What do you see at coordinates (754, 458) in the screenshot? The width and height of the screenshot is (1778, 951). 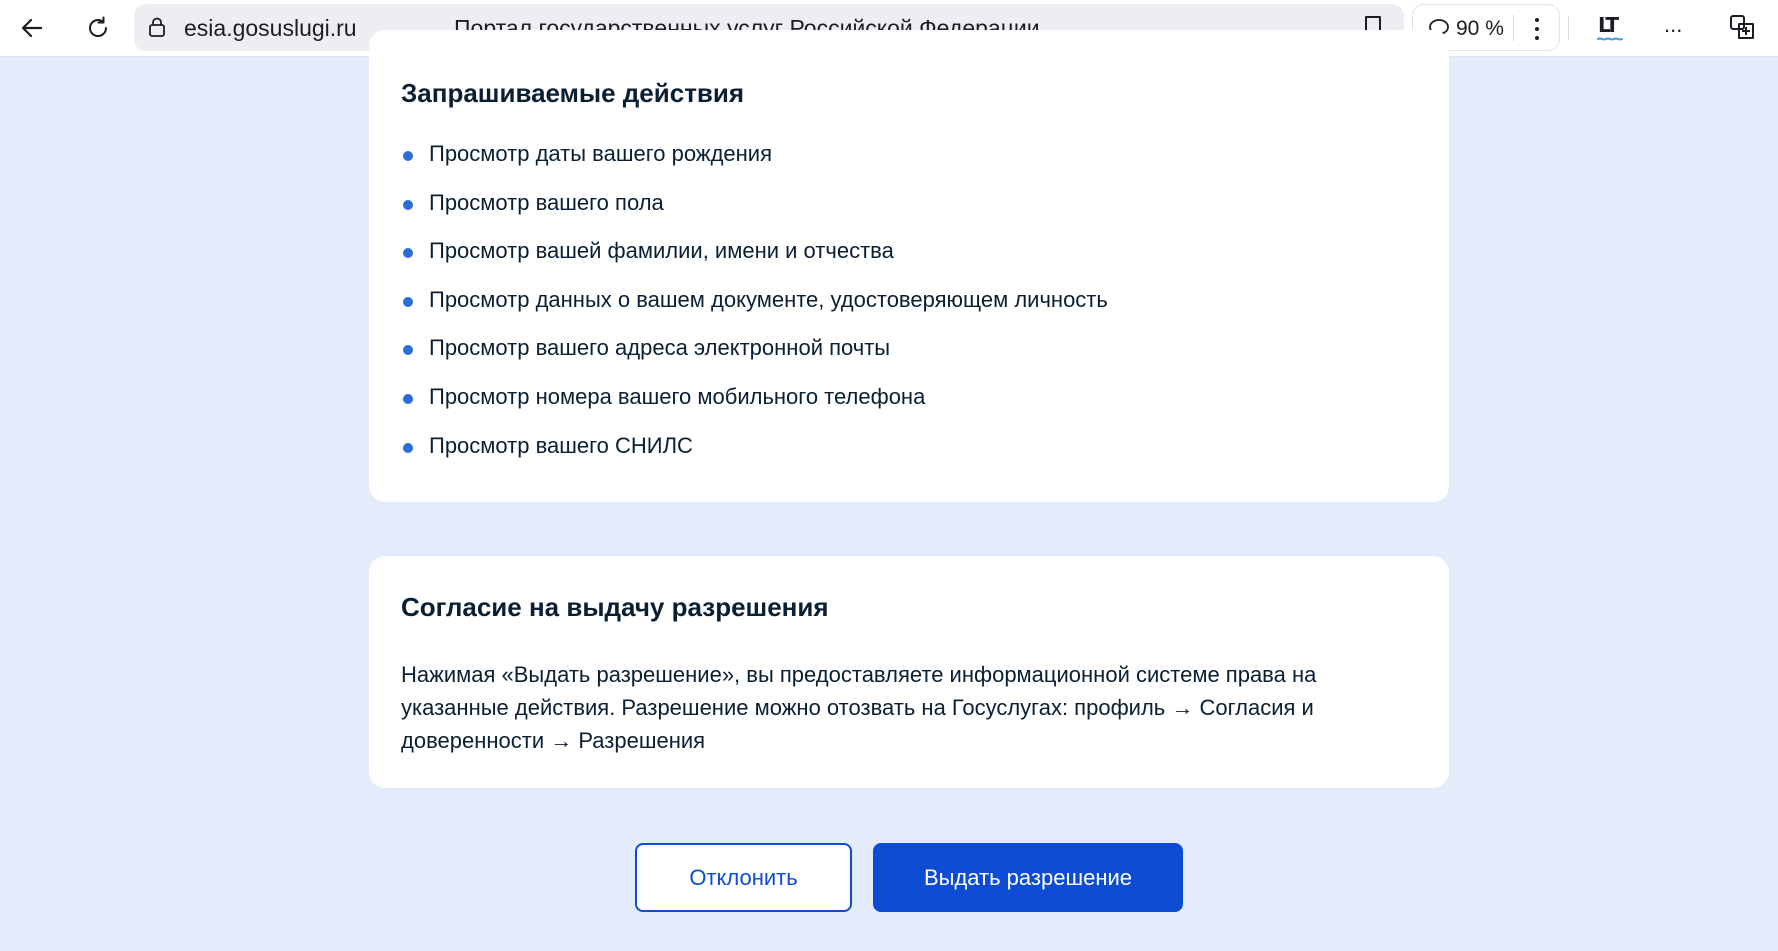 I see `list-item: Просмотр вашего СНИЛС` at bounding box center [754, 458].